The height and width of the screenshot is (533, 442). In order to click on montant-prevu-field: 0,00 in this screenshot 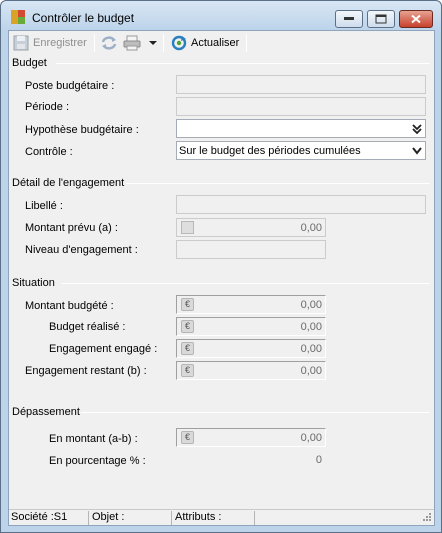, I will do `click(251, 227)`.